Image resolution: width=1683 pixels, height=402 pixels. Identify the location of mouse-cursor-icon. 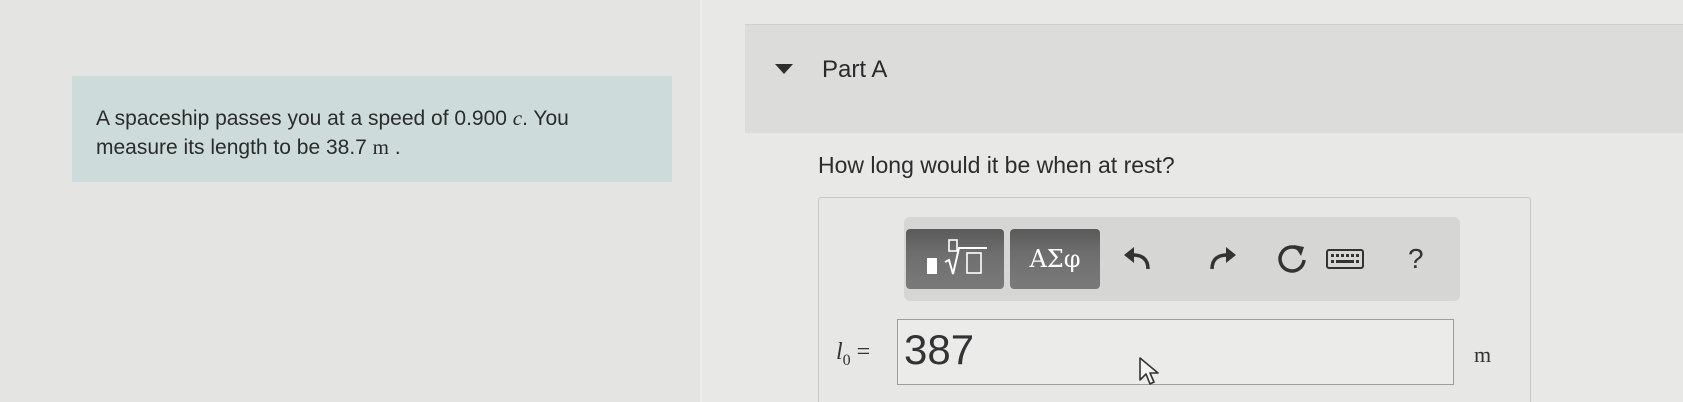
(1149, 371).